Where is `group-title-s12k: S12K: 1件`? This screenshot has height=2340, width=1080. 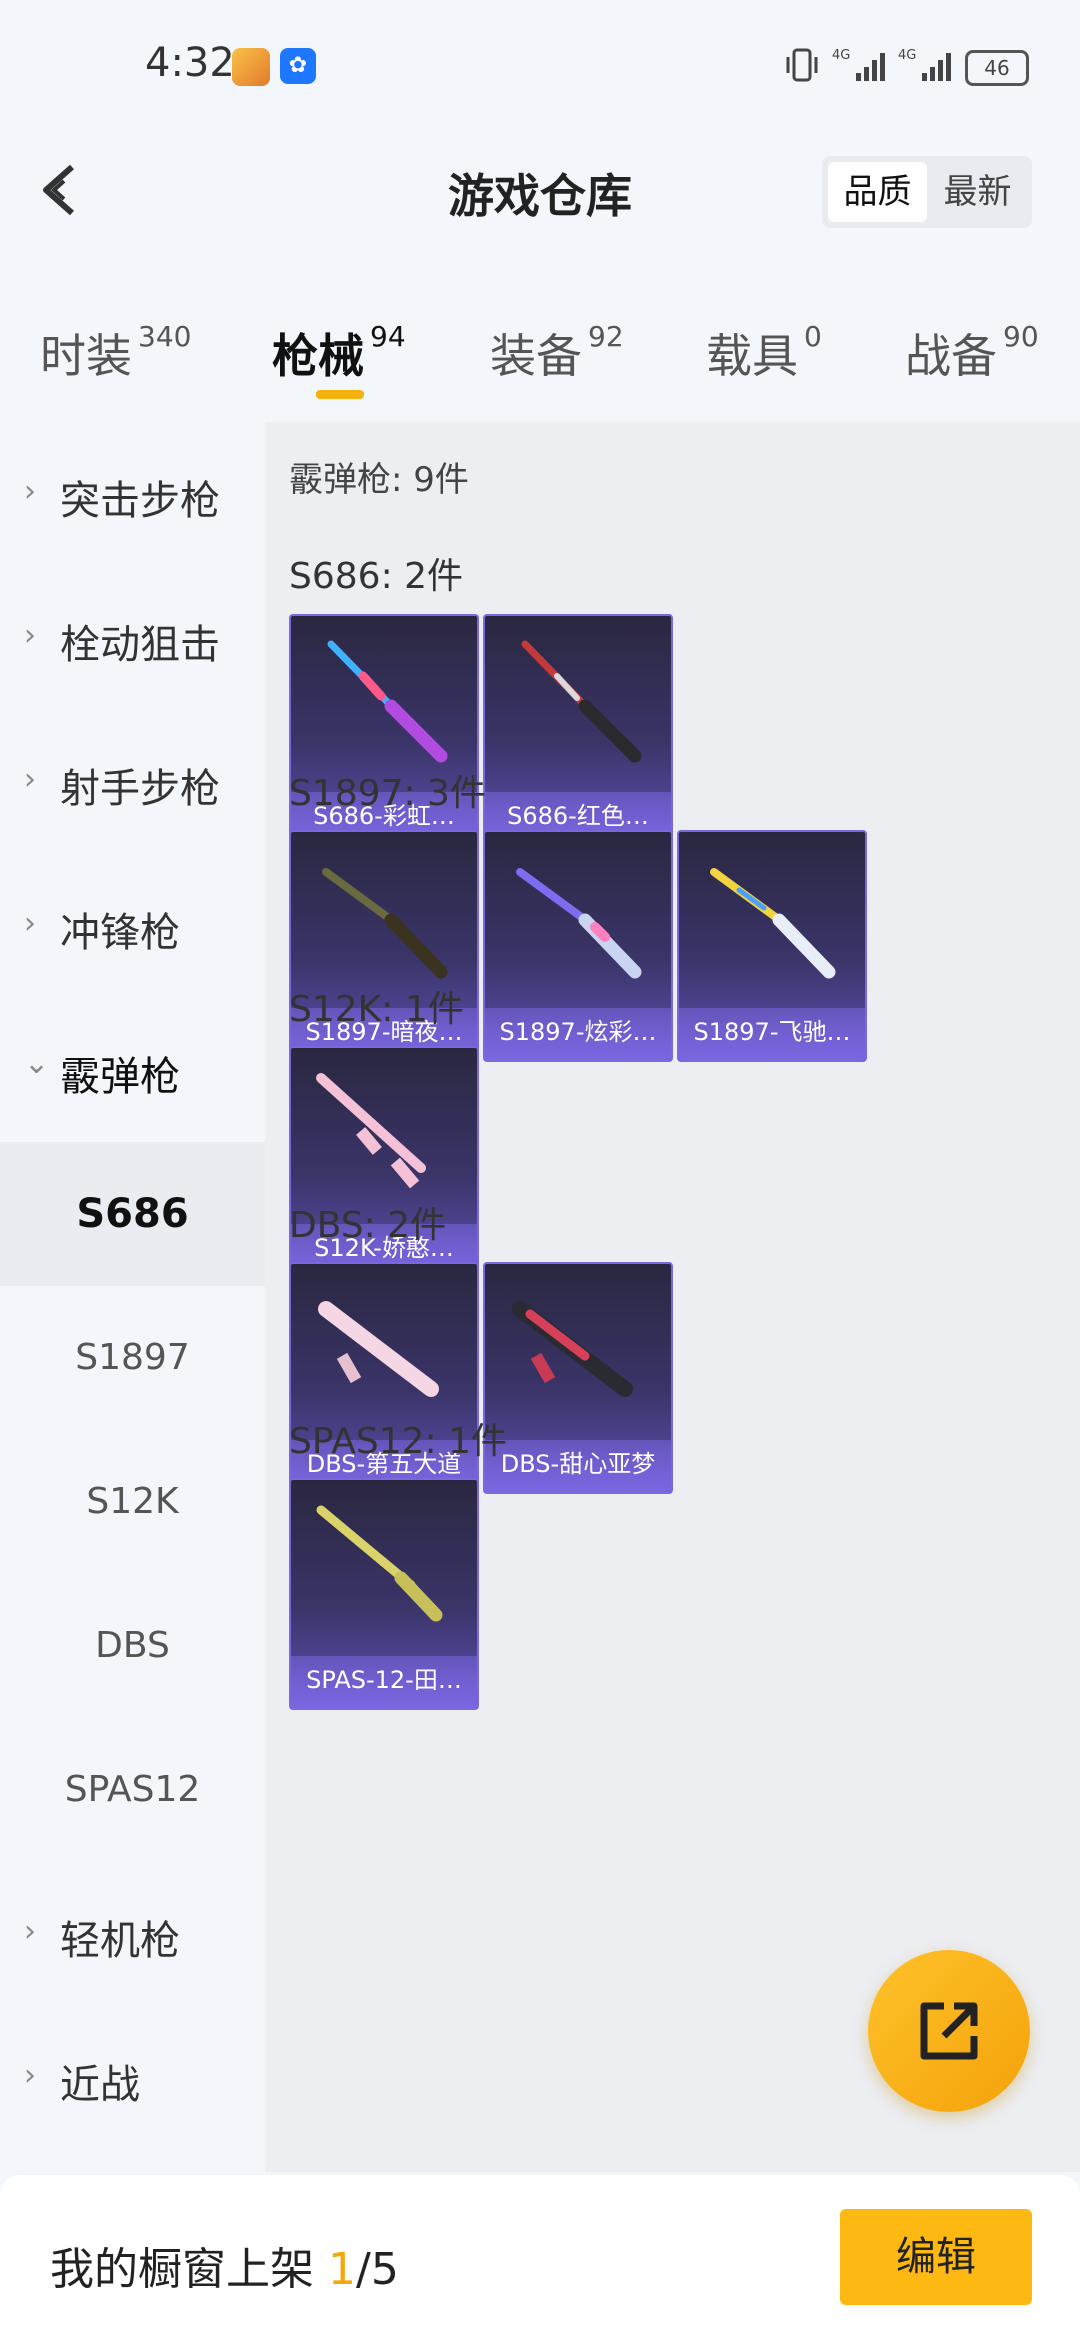
group-title-s12k: S12K: 1件 is located at coordinates (376, 1009).